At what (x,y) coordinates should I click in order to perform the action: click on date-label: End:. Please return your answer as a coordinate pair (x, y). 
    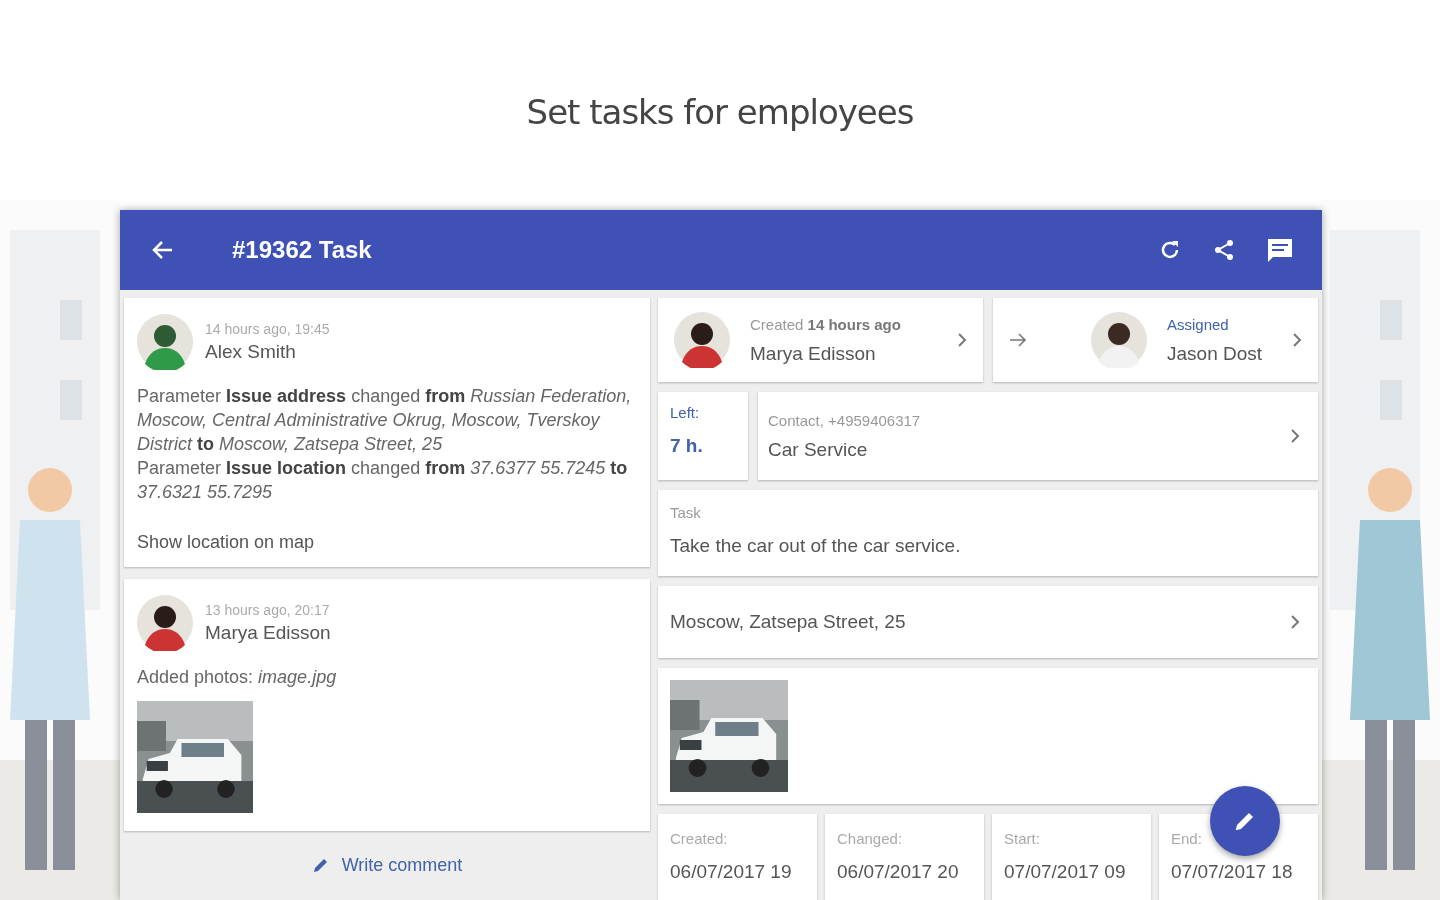
    Looking at the image, I should click on (1187, 838).